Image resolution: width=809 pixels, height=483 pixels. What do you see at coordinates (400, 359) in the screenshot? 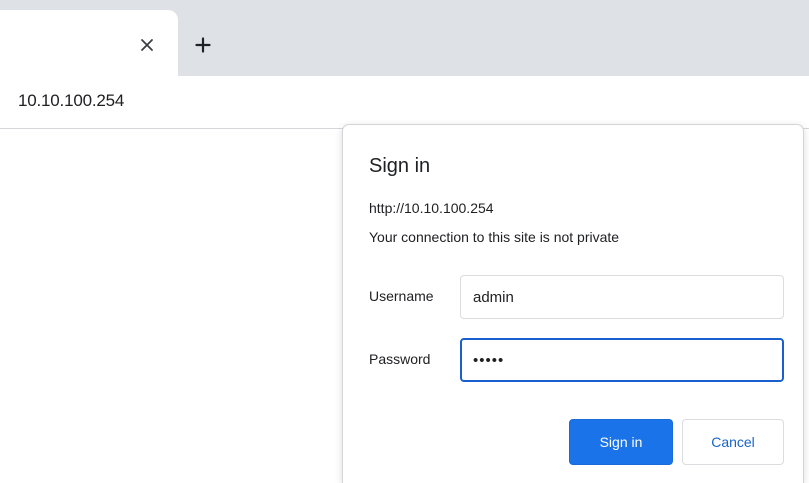
I see `password-label: Password` at bounding box center [400, 359].